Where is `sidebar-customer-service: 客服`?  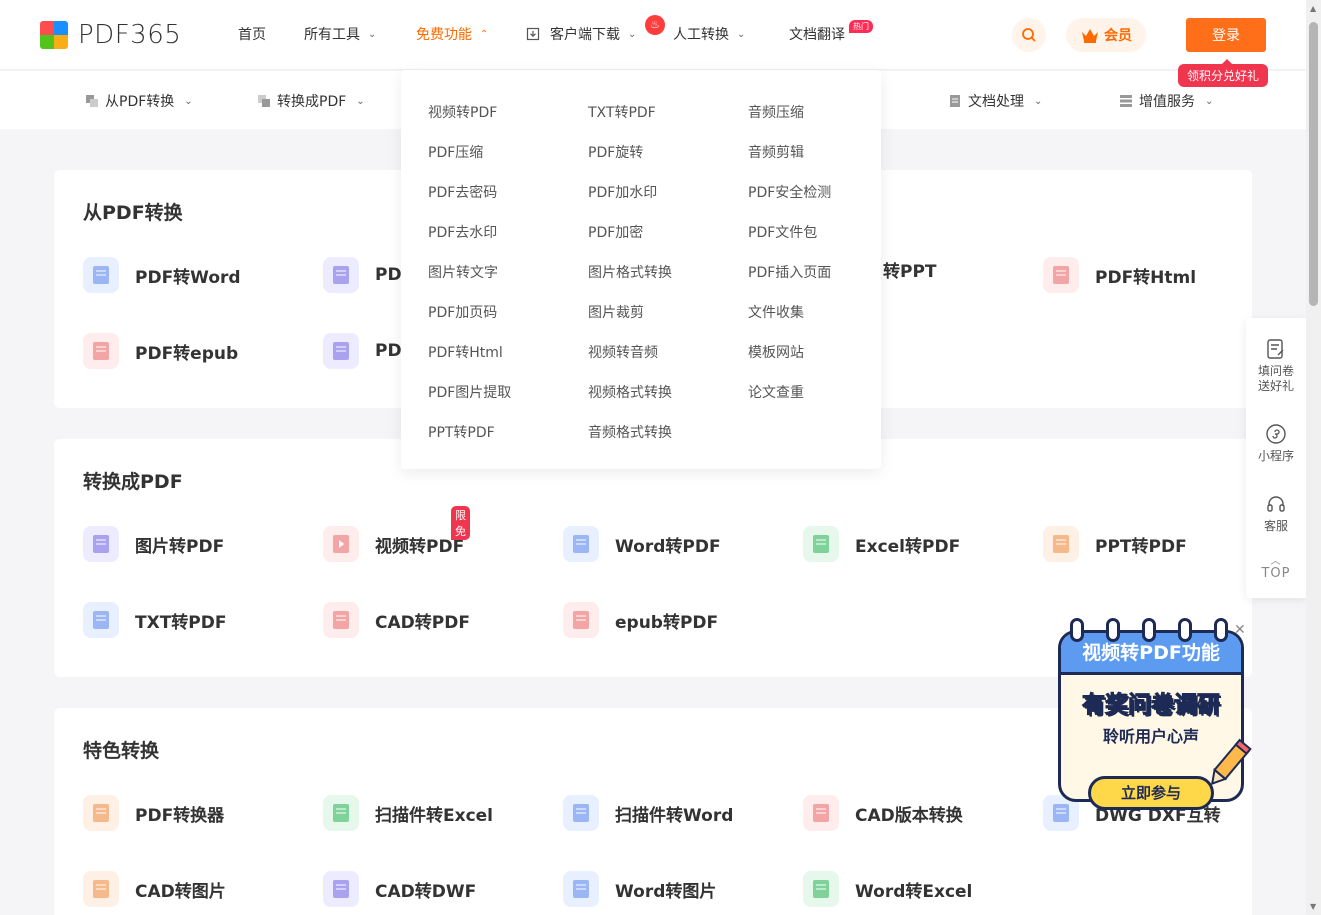 sidebar-customer-service: 客服 is located at coordinates (1276, 513).